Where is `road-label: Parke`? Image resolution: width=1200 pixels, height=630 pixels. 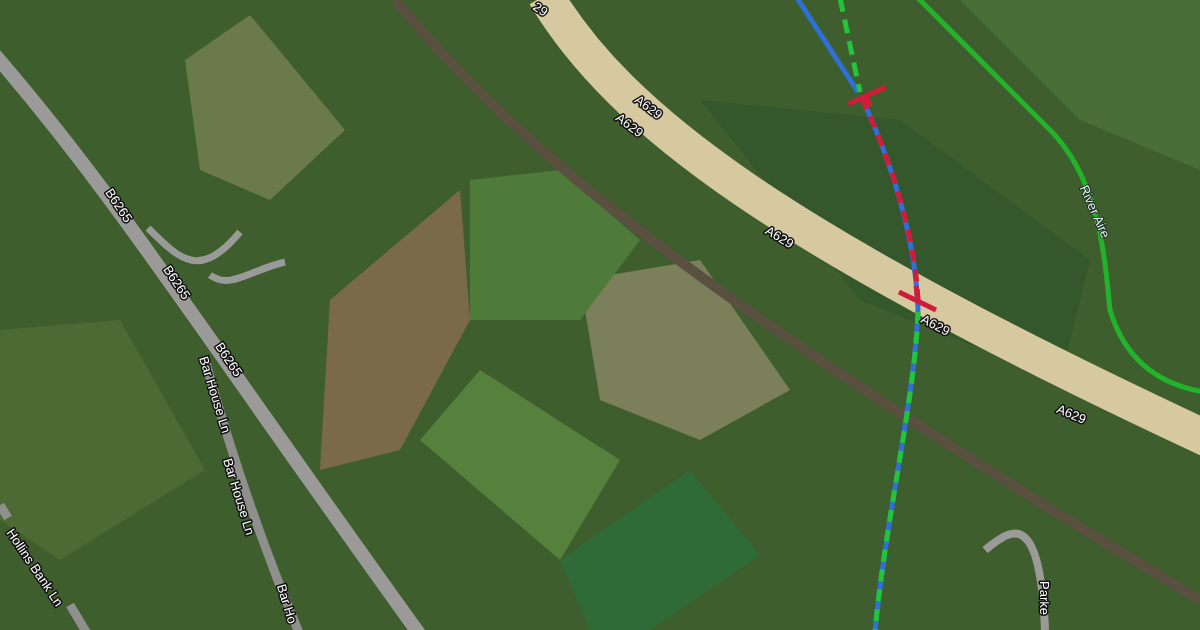
road-label: Parke is located at coordinates (1044, 598).